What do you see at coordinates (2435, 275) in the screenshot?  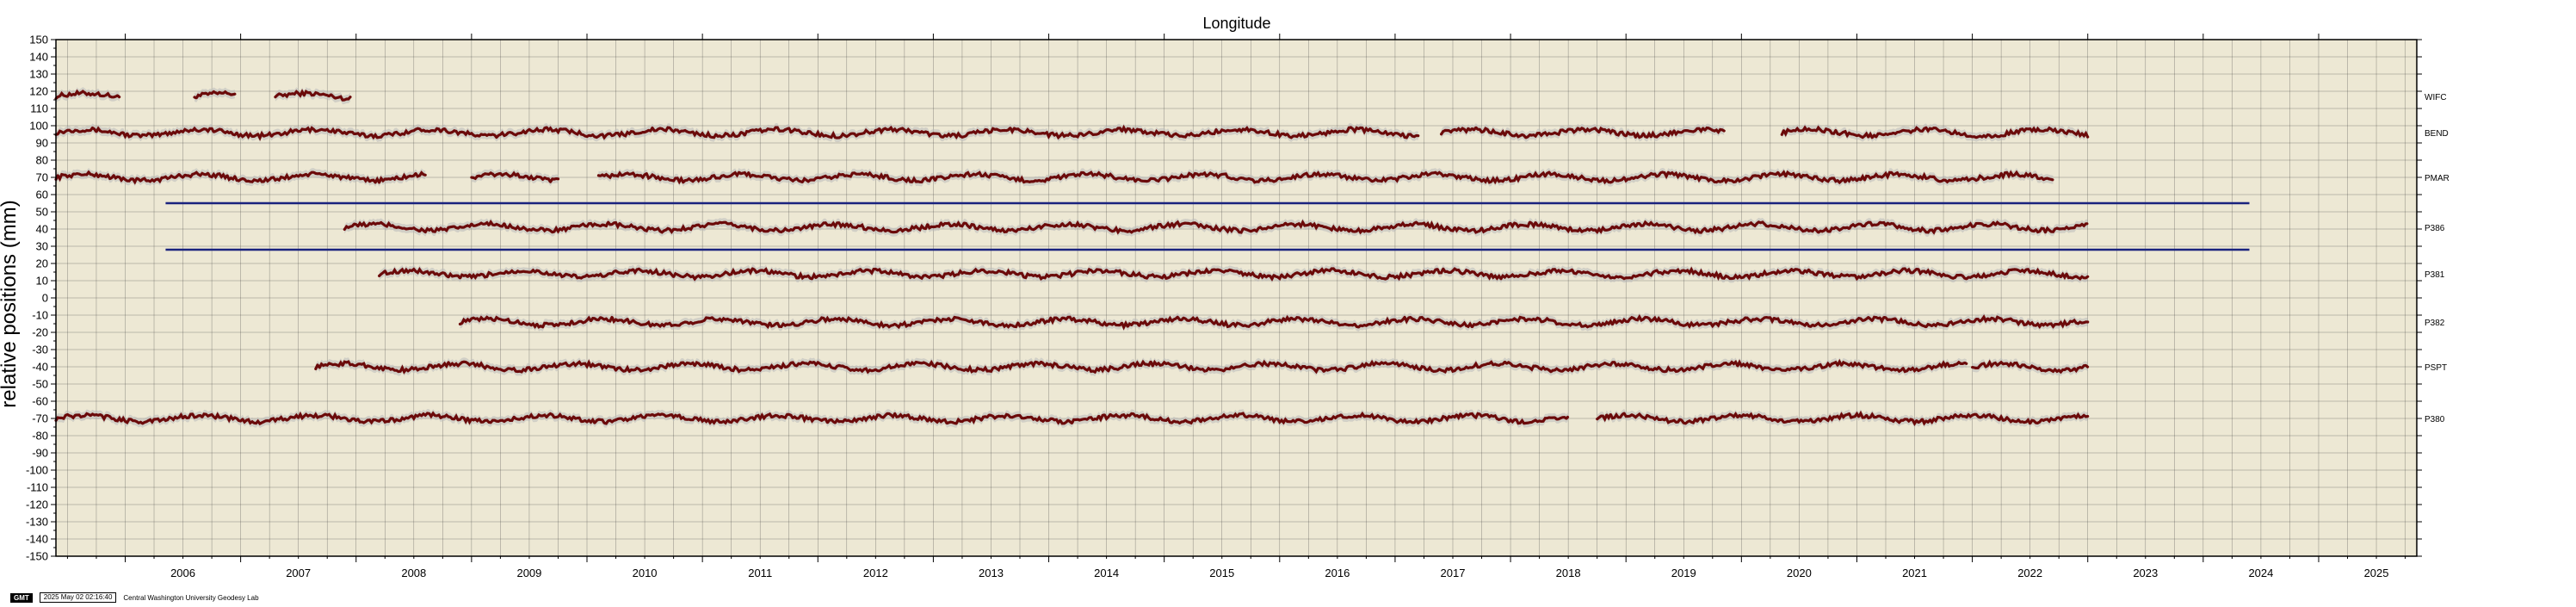 I see `station-label-p381: P381` at bounding box center [2435, 275].